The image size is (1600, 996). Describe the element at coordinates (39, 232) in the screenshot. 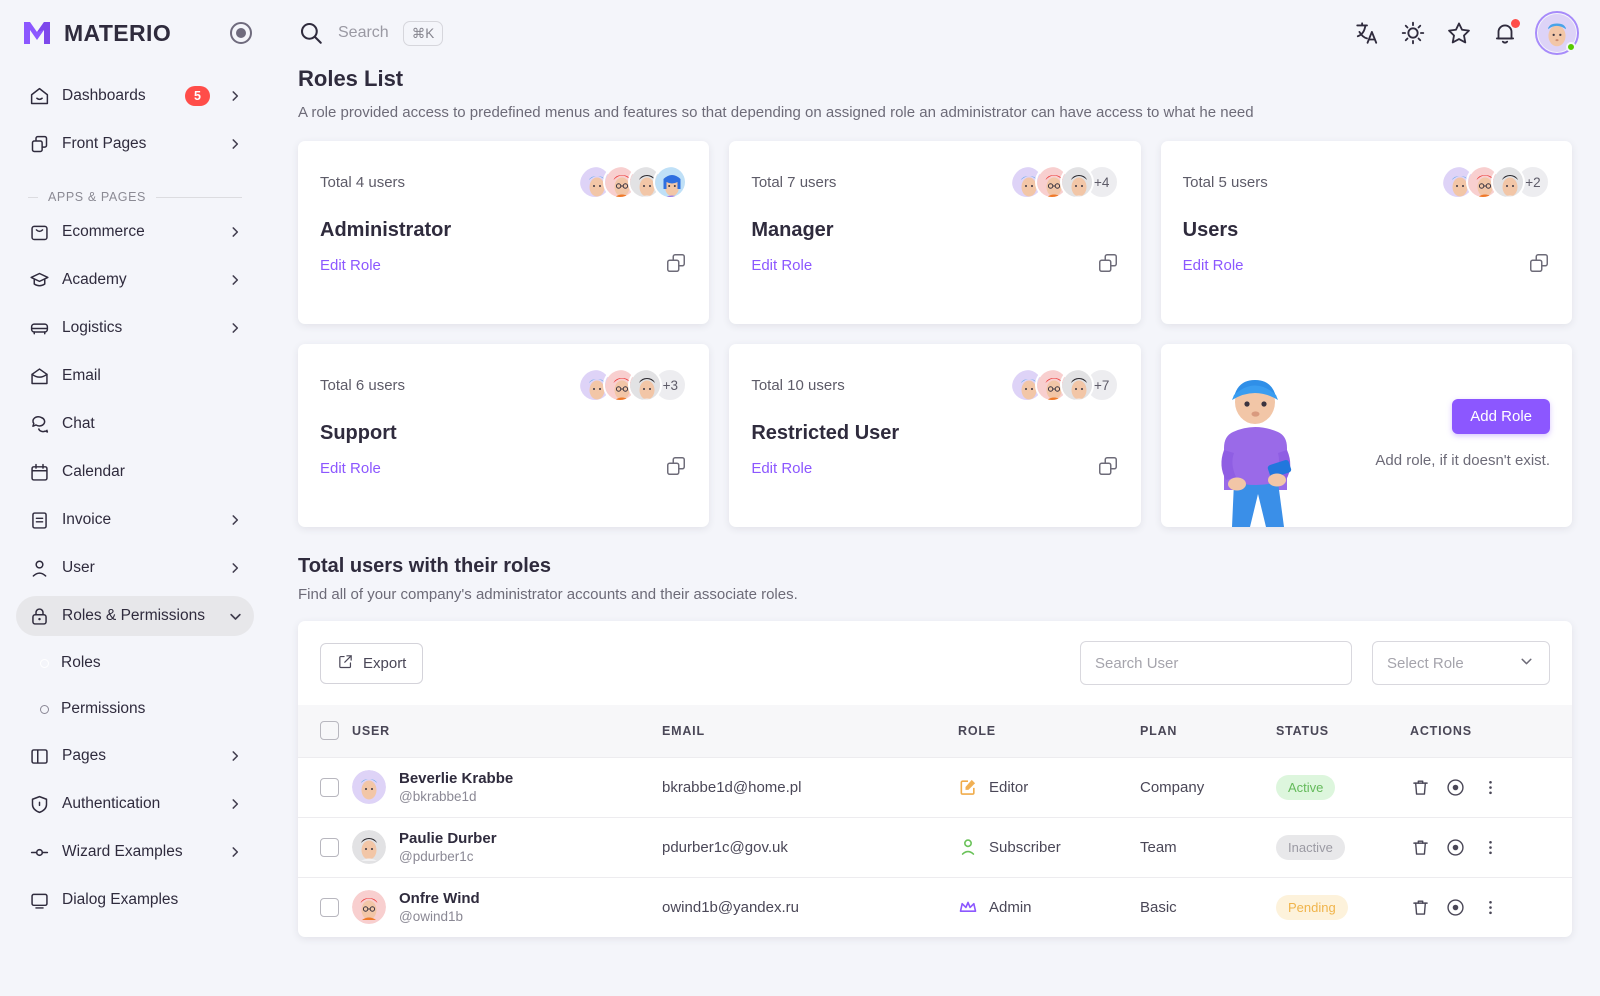

I see `shopping-bag-icon` at that location.